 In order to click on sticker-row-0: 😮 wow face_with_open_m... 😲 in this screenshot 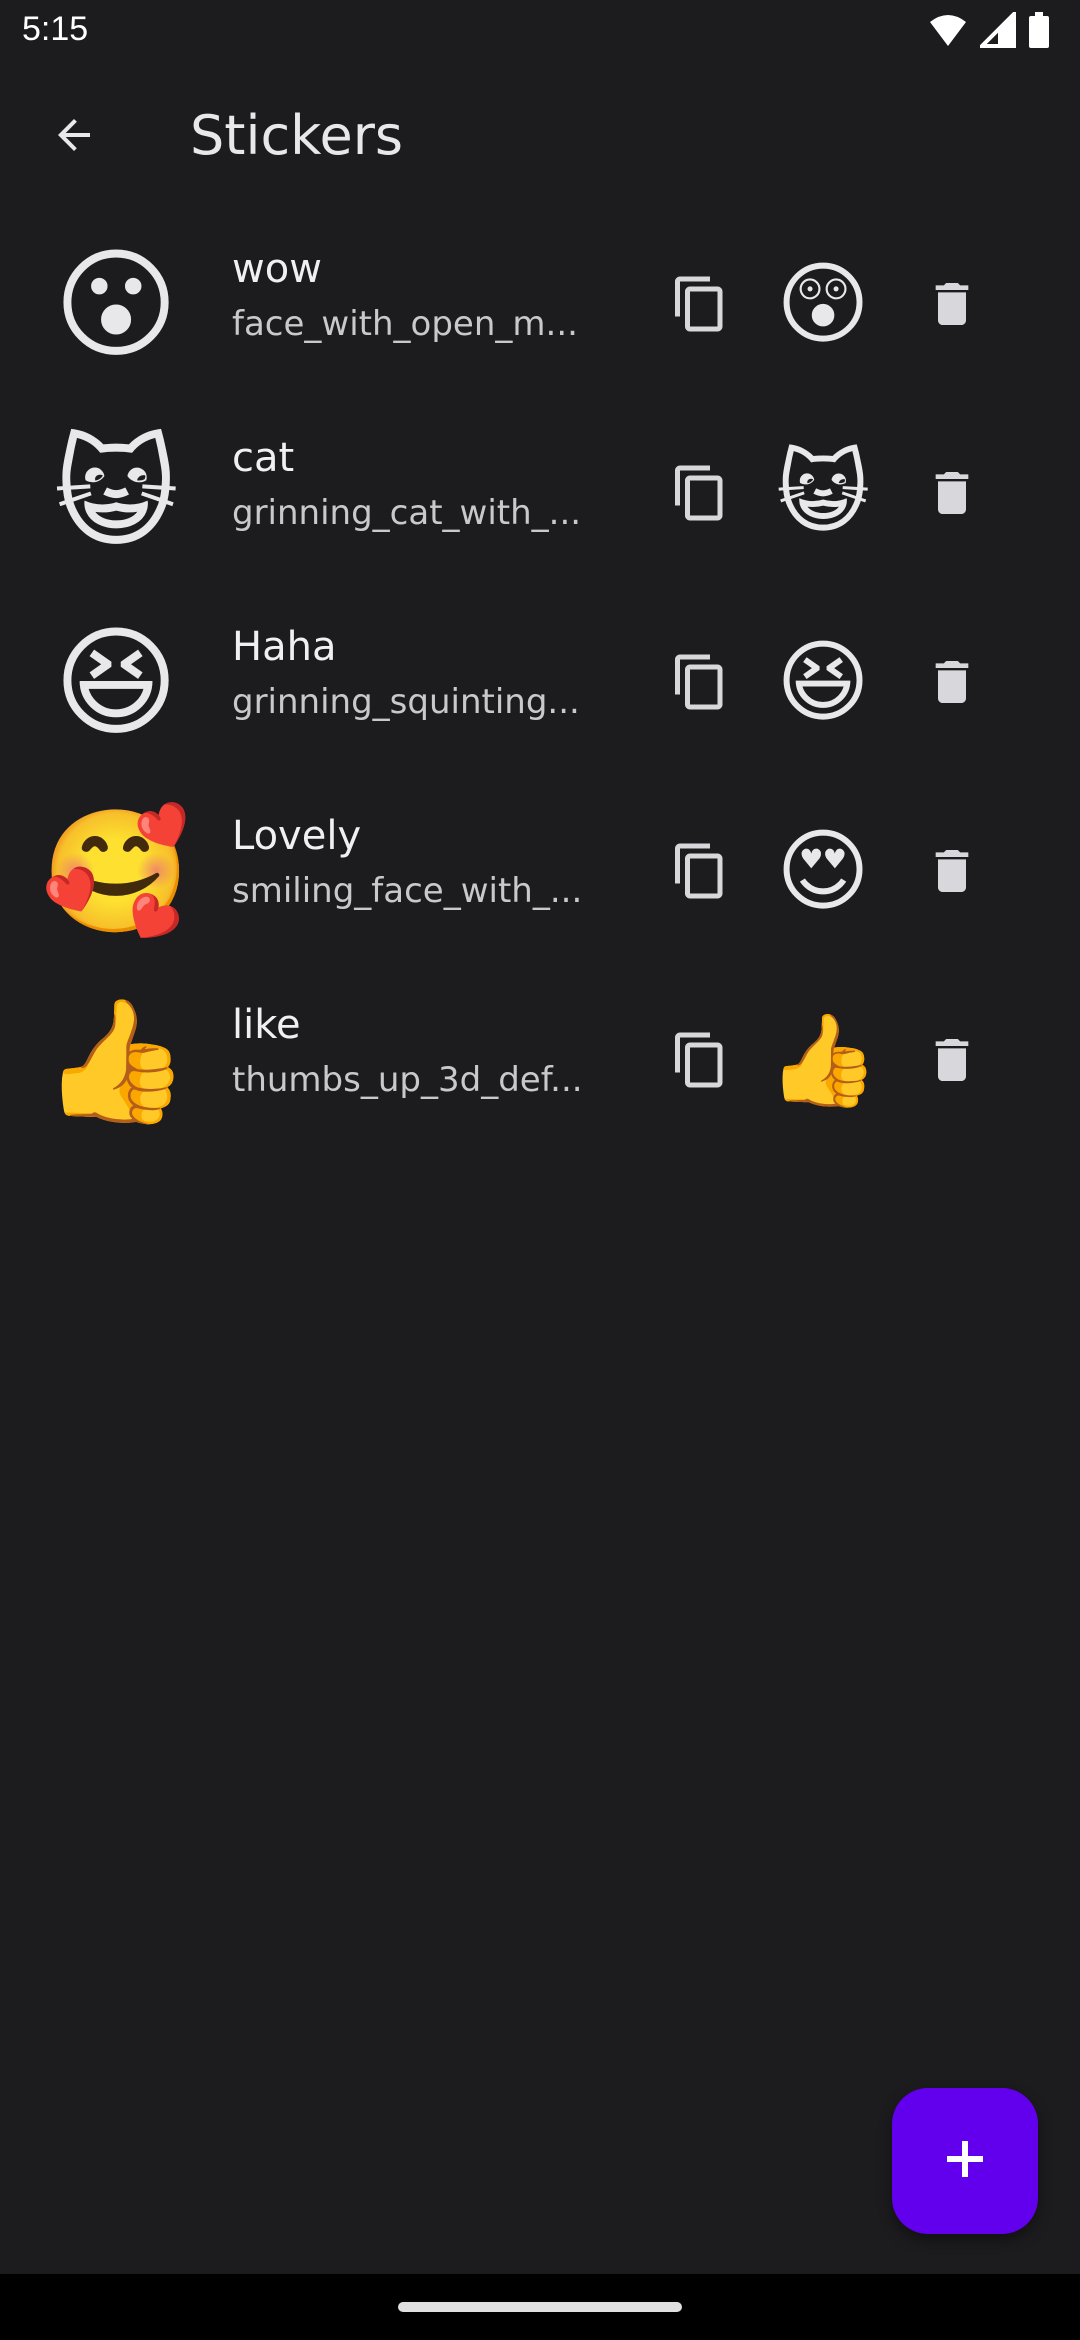, I will do `click(540, 316)`.